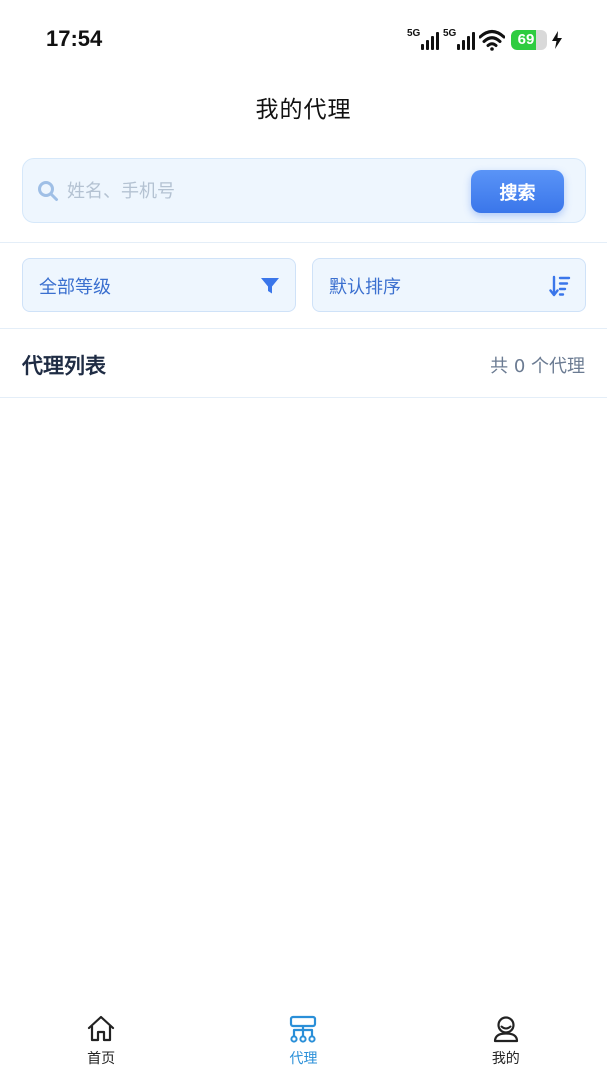 This screenshot has width=607, height=1080. I want to click on search-input, so click(262, 191).